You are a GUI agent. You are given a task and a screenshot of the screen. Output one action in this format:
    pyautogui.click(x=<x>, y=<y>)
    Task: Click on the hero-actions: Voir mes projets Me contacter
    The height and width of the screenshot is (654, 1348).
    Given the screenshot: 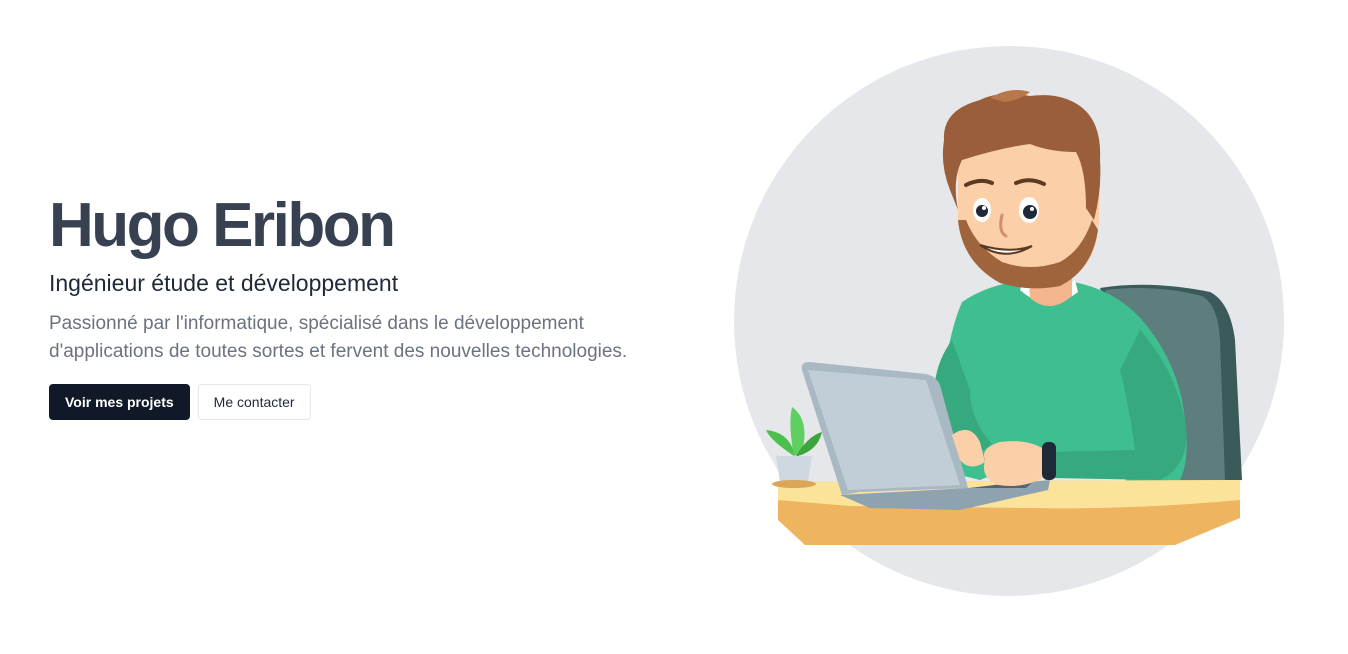 What is the action you would take?
    pyautogui.click(x=349, y=402)
    